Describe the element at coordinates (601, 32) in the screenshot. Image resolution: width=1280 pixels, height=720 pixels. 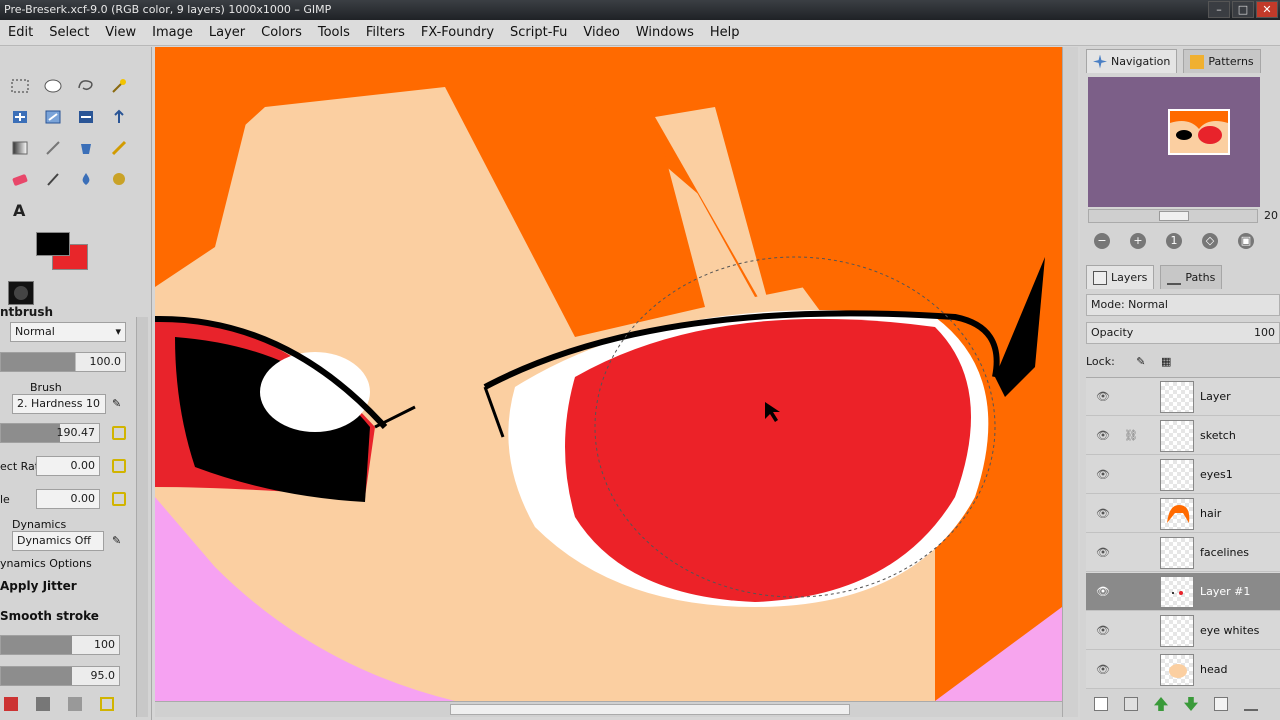
I see `menu-video: Video` at that location.